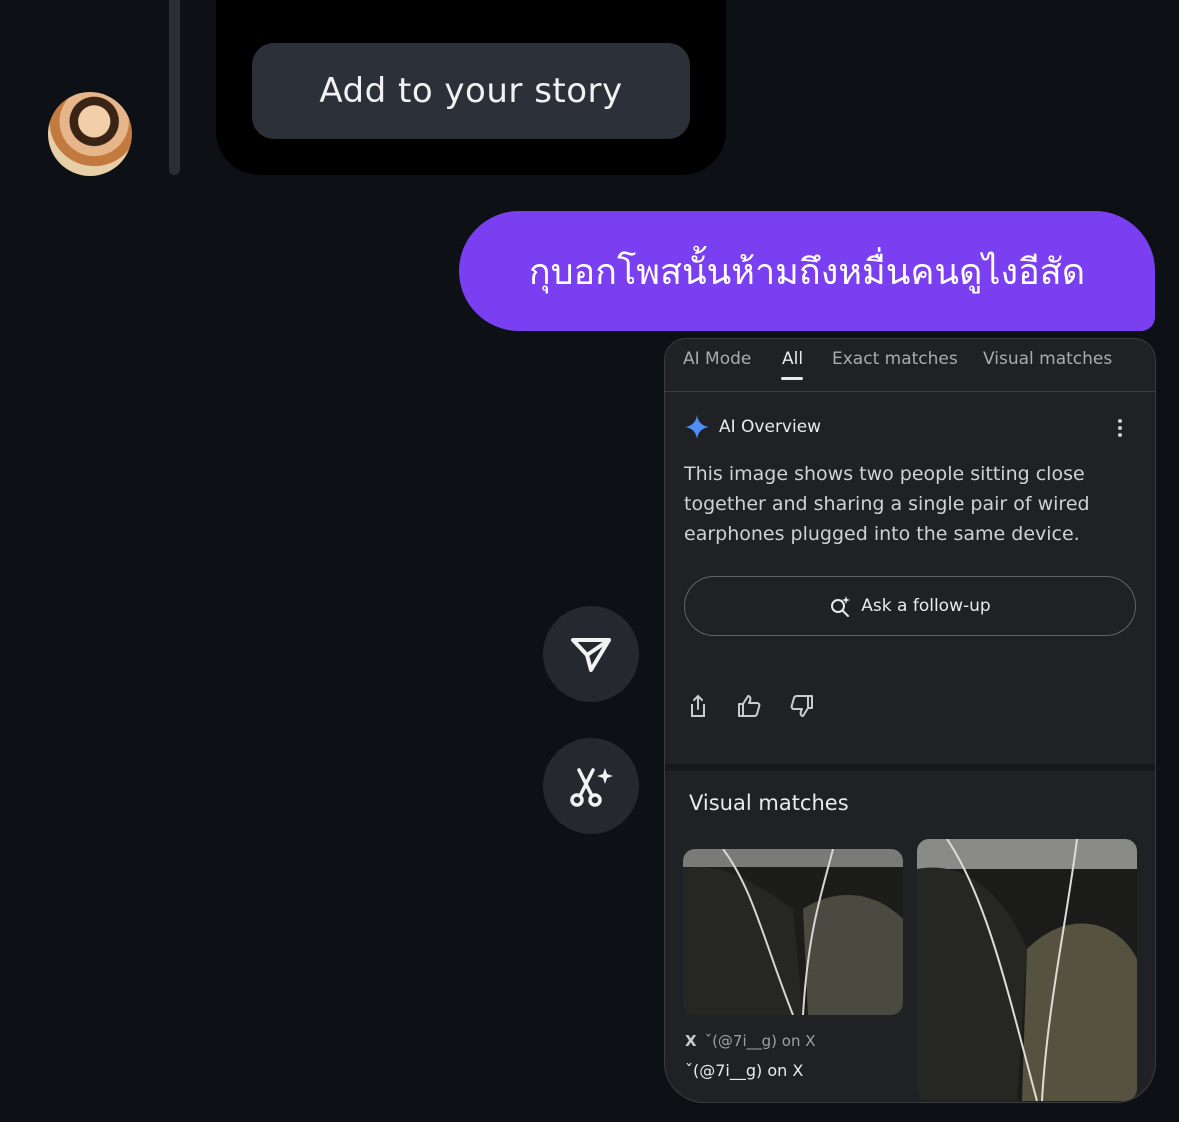  I want to click on sparkle-icon, so click(697, 427).